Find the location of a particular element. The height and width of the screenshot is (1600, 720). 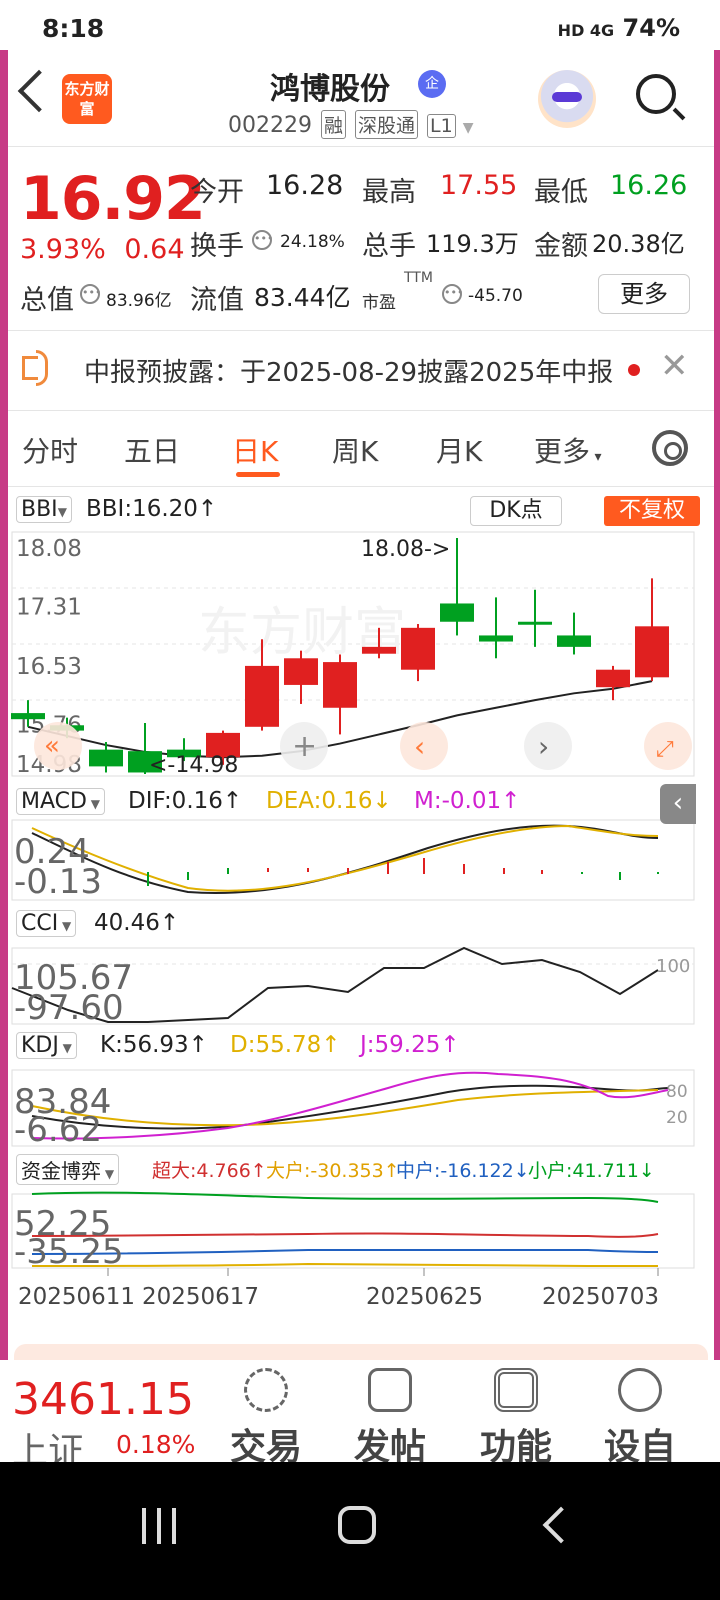

nav-custom: 设自 is located at coordinates (640, 1418).